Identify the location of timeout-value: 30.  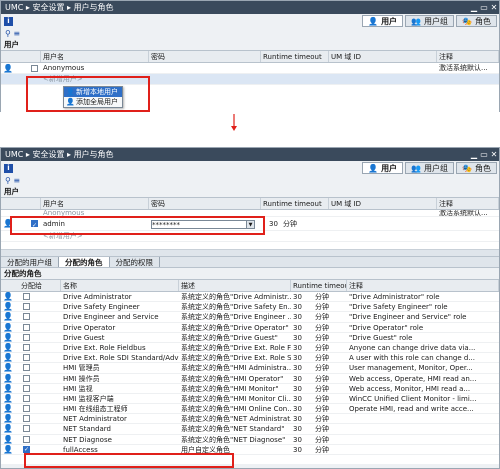
(274, 223).